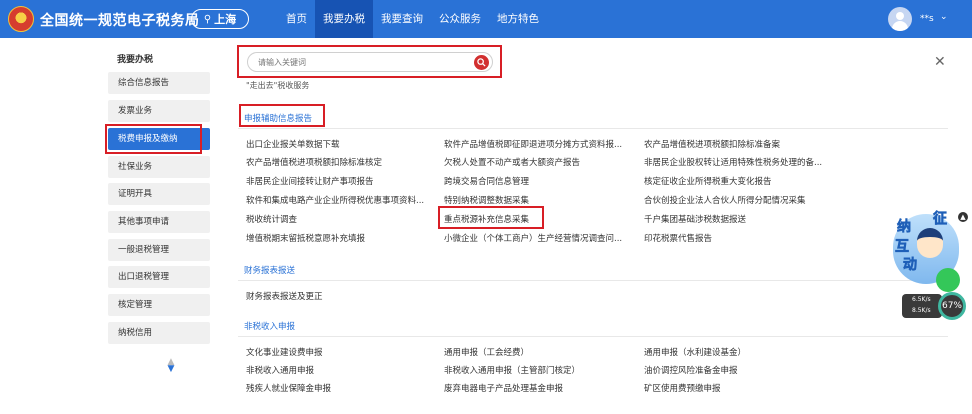  I want to click on list-item: 通用申报（水利建设基金）, so click(695, 352).